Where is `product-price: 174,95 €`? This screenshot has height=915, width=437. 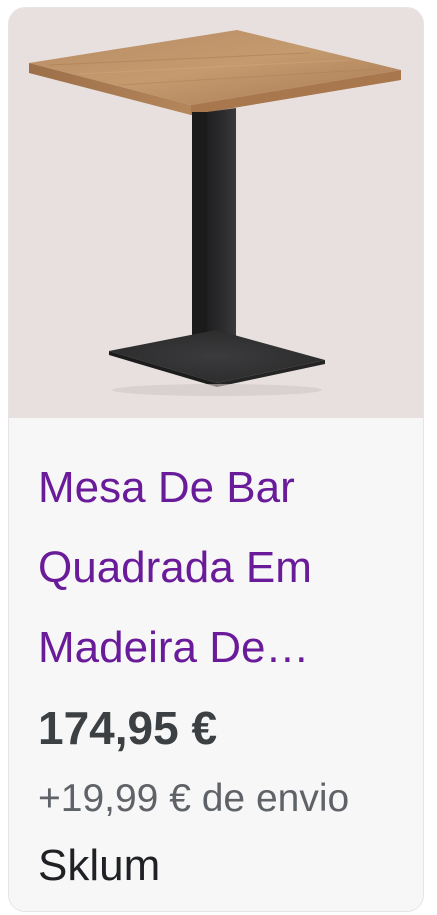 product-price: 174,95 € is located at coordinates (128, 728).